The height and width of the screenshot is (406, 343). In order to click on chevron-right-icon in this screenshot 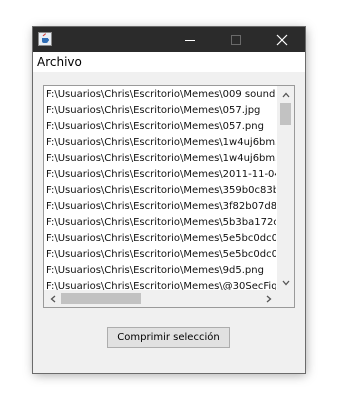, I will do `click(268, 298)`.